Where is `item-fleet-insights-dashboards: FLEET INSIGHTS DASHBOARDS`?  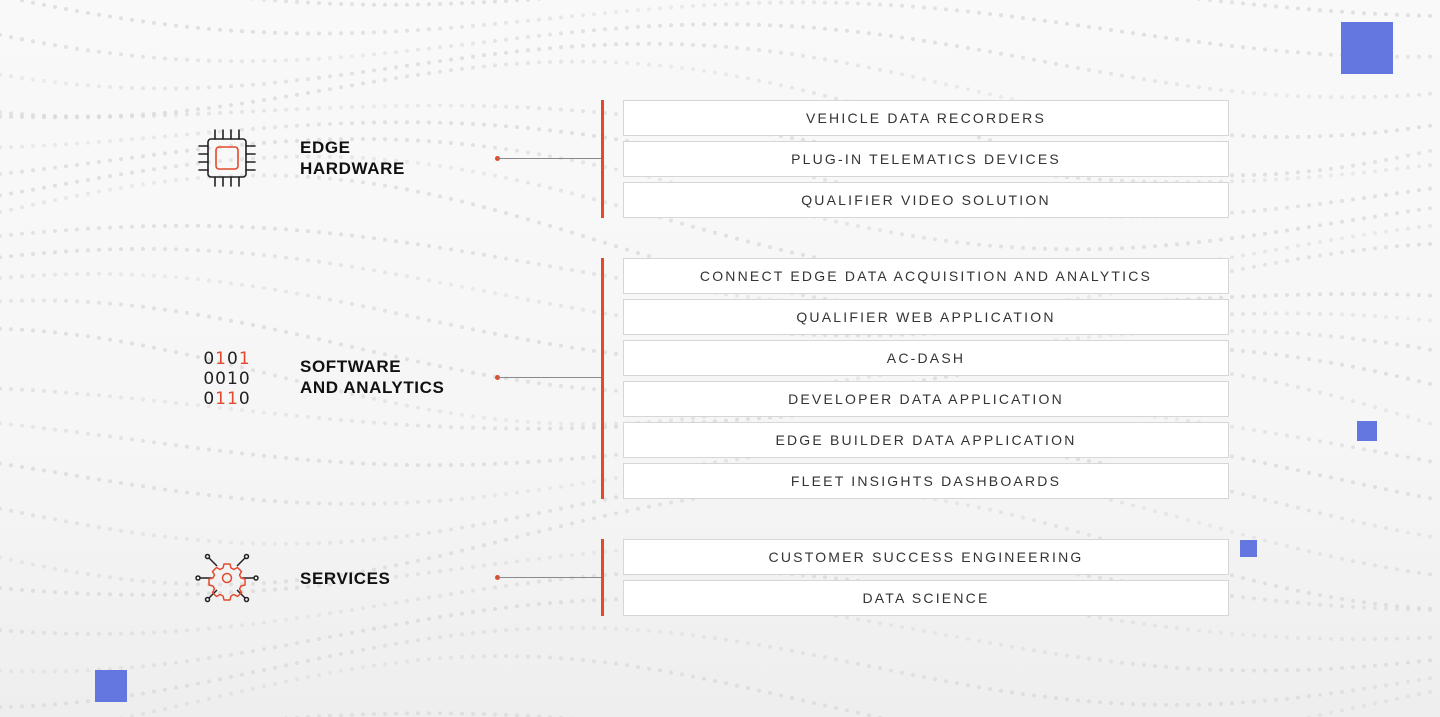
item-fleet-insights-dashboards: FLEET INSIGHTS DASHBOARDS is located at coordinates (926, 481).